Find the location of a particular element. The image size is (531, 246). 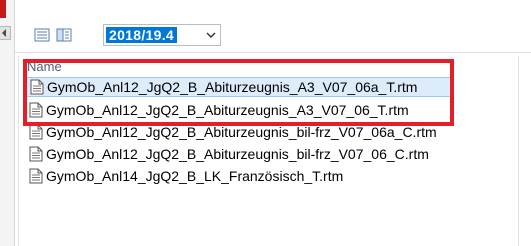

period-select-value: 2018/19.4 is located at coordinates (141, 35).